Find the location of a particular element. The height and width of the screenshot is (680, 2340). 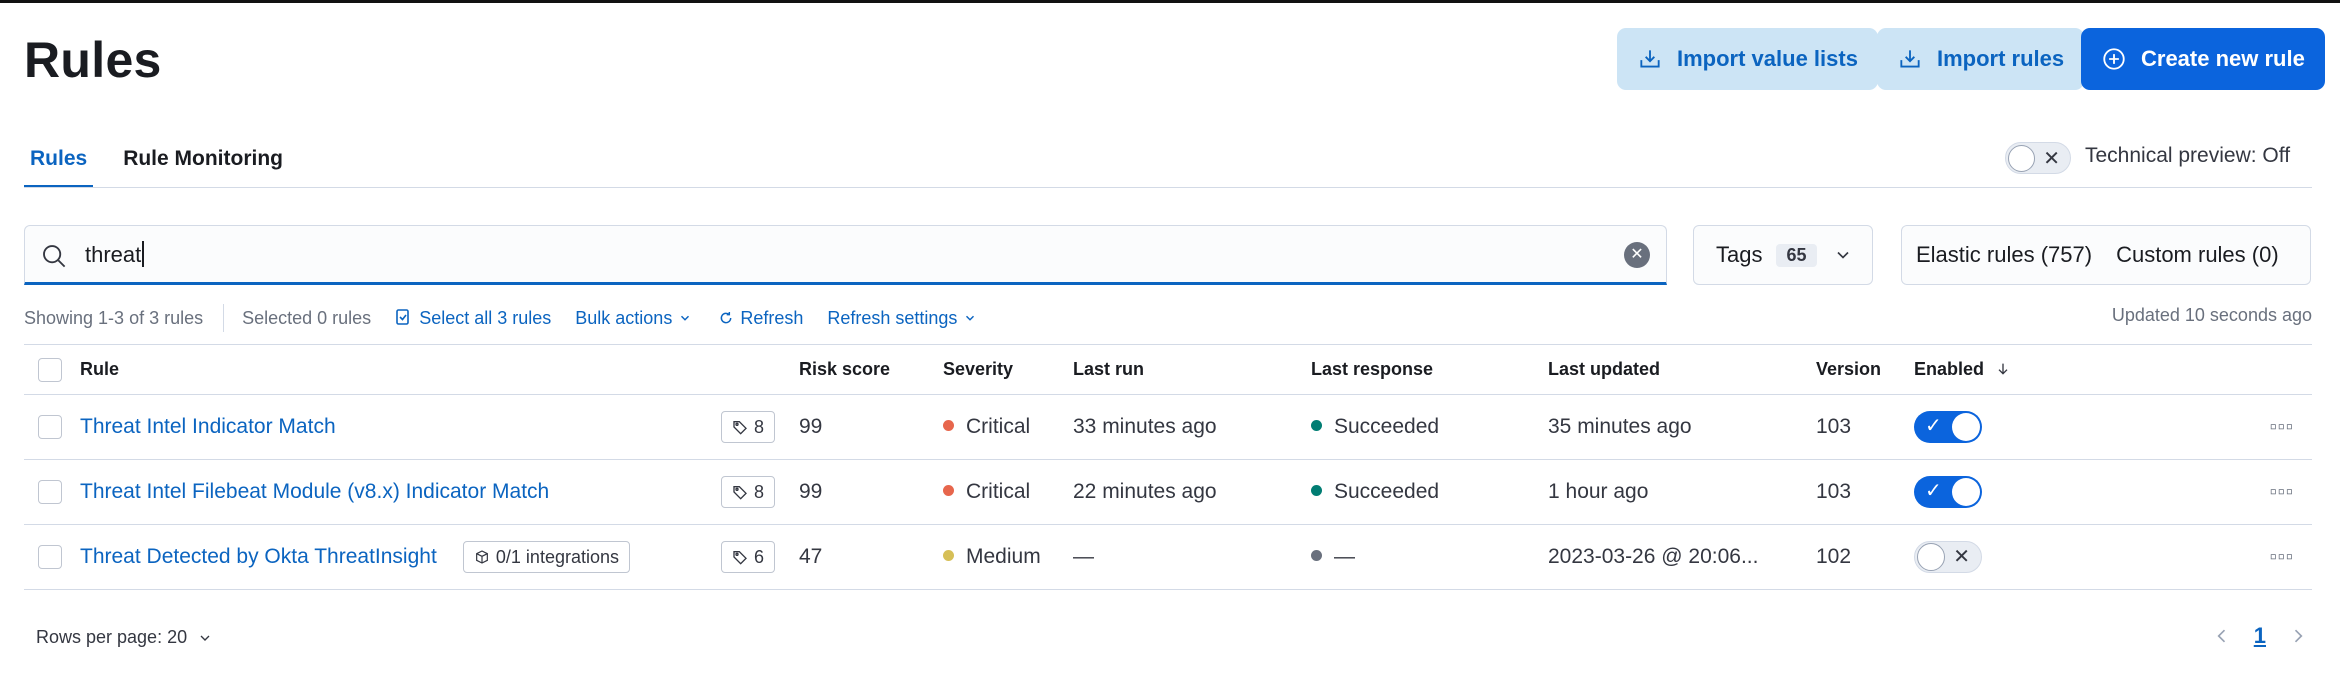

tags-filter-button: Tags 65 is located at coordinates (1783, 255).